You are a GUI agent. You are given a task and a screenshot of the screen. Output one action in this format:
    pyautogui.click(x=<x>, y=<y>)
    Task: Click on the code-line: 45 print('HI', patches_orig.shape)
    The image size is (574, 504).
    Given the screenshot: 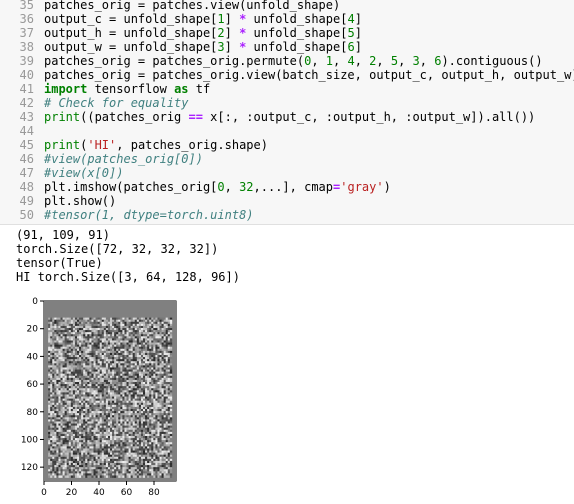 What is the action you would take?
    pyautogui.click(x=287, y=145)
    